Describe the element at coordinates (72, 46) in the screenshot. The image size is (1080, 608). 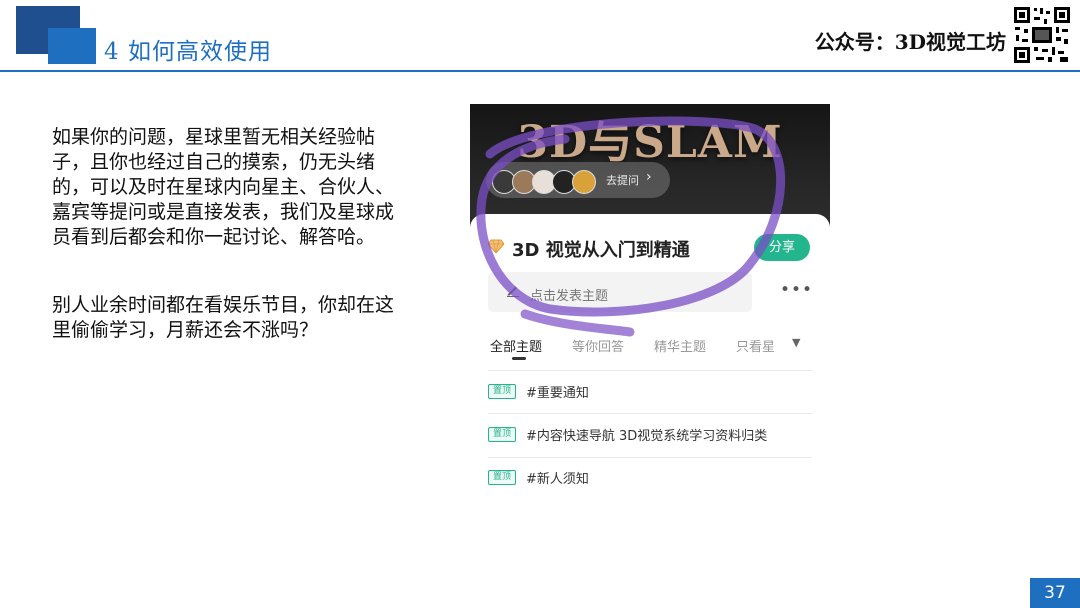
I see `header-decor-square-light` at that location.